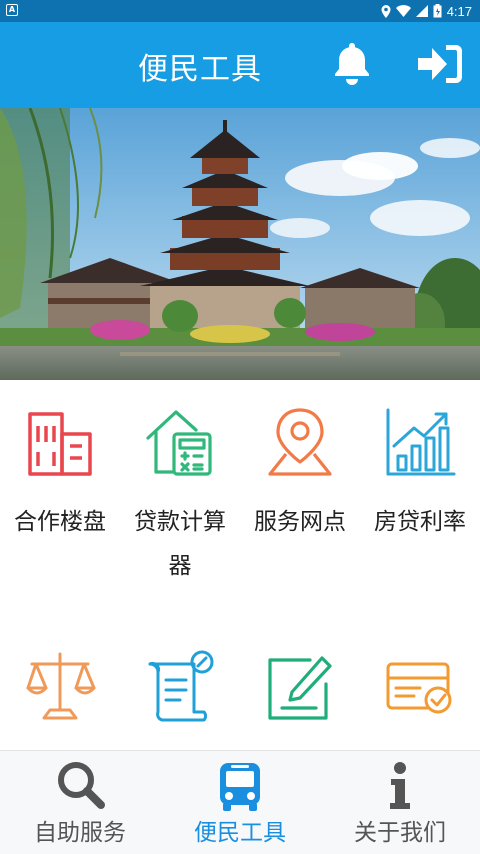  What do you see at coordinates (180, 544) in the screenshot?
I see `tool-label: 贷款计算器` at bounding box center [180, 544].